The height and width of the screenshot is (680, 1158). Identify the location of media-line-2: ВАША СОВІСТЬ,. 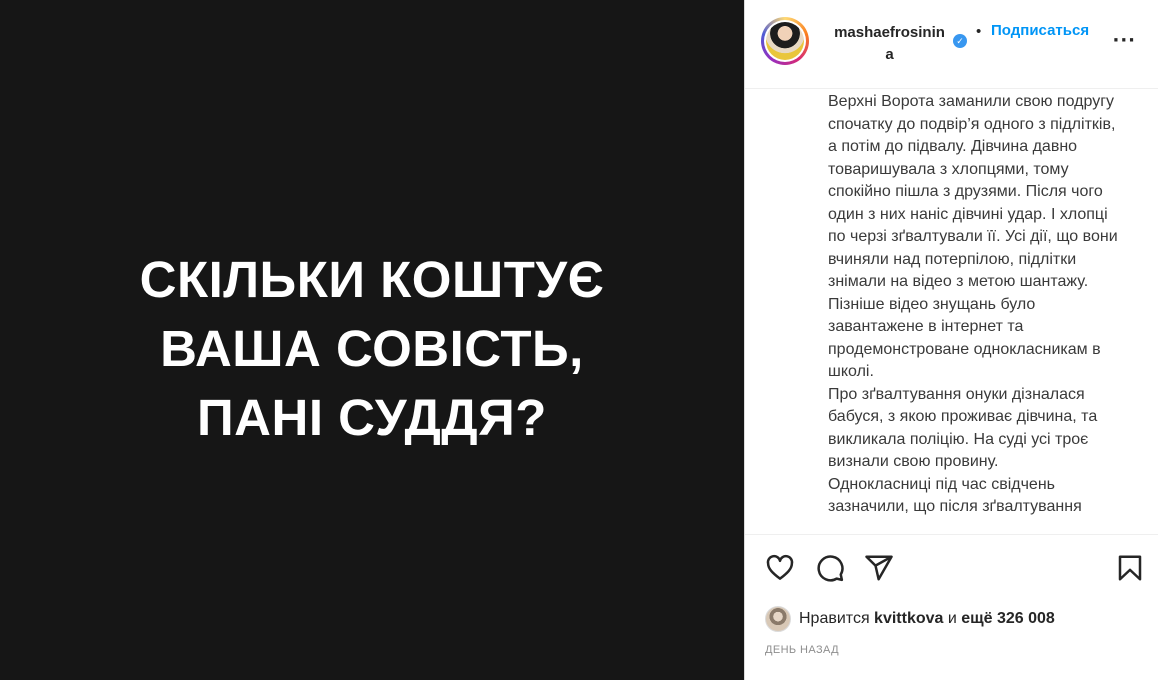
(372, 348).